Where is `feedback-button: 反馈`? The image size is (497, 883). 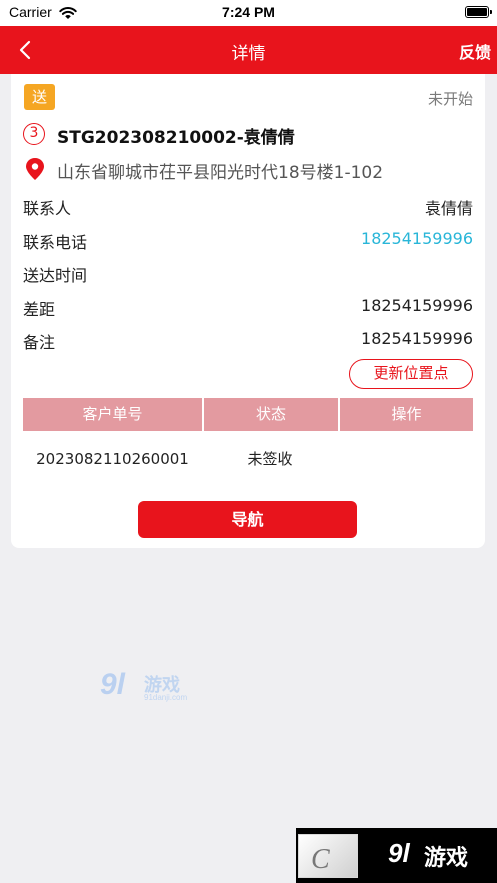 feedback-button: 反馈 is located at coordinates (475, 51).